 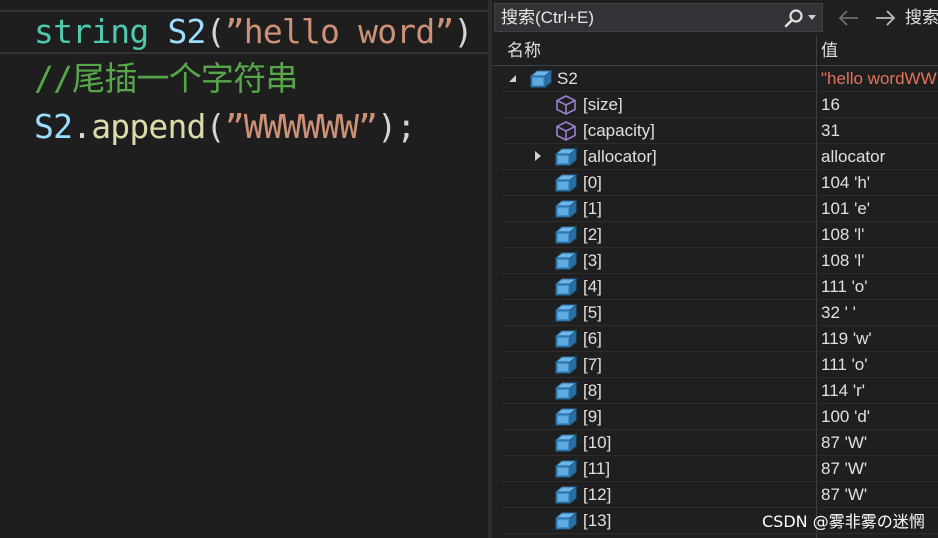 I want to click on watch-row-name: [5], so click(x=592, y=312).